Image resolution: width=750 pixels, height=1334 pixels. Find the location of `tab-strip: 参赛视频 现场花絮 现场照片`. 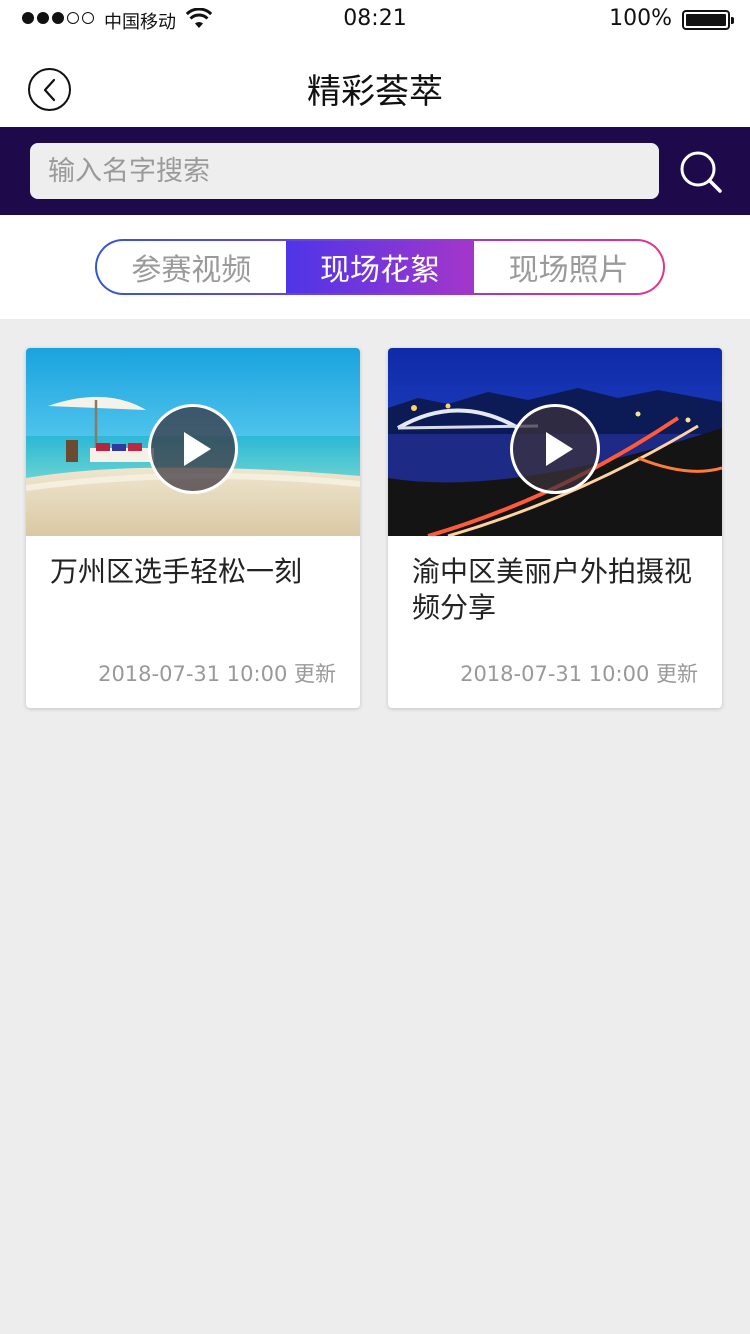

tab-strip: 参赛视频 现场花絮 现场照片 is located at coordinates (375, 267).